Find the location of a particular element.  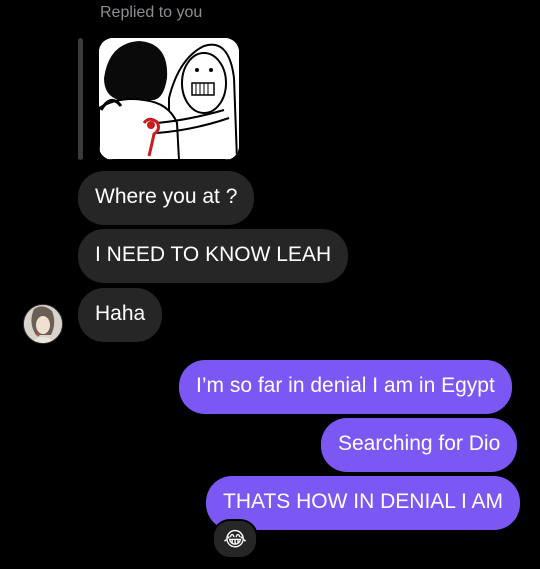

replied-to-label: Replied to you is located at coordinates (151, 12).